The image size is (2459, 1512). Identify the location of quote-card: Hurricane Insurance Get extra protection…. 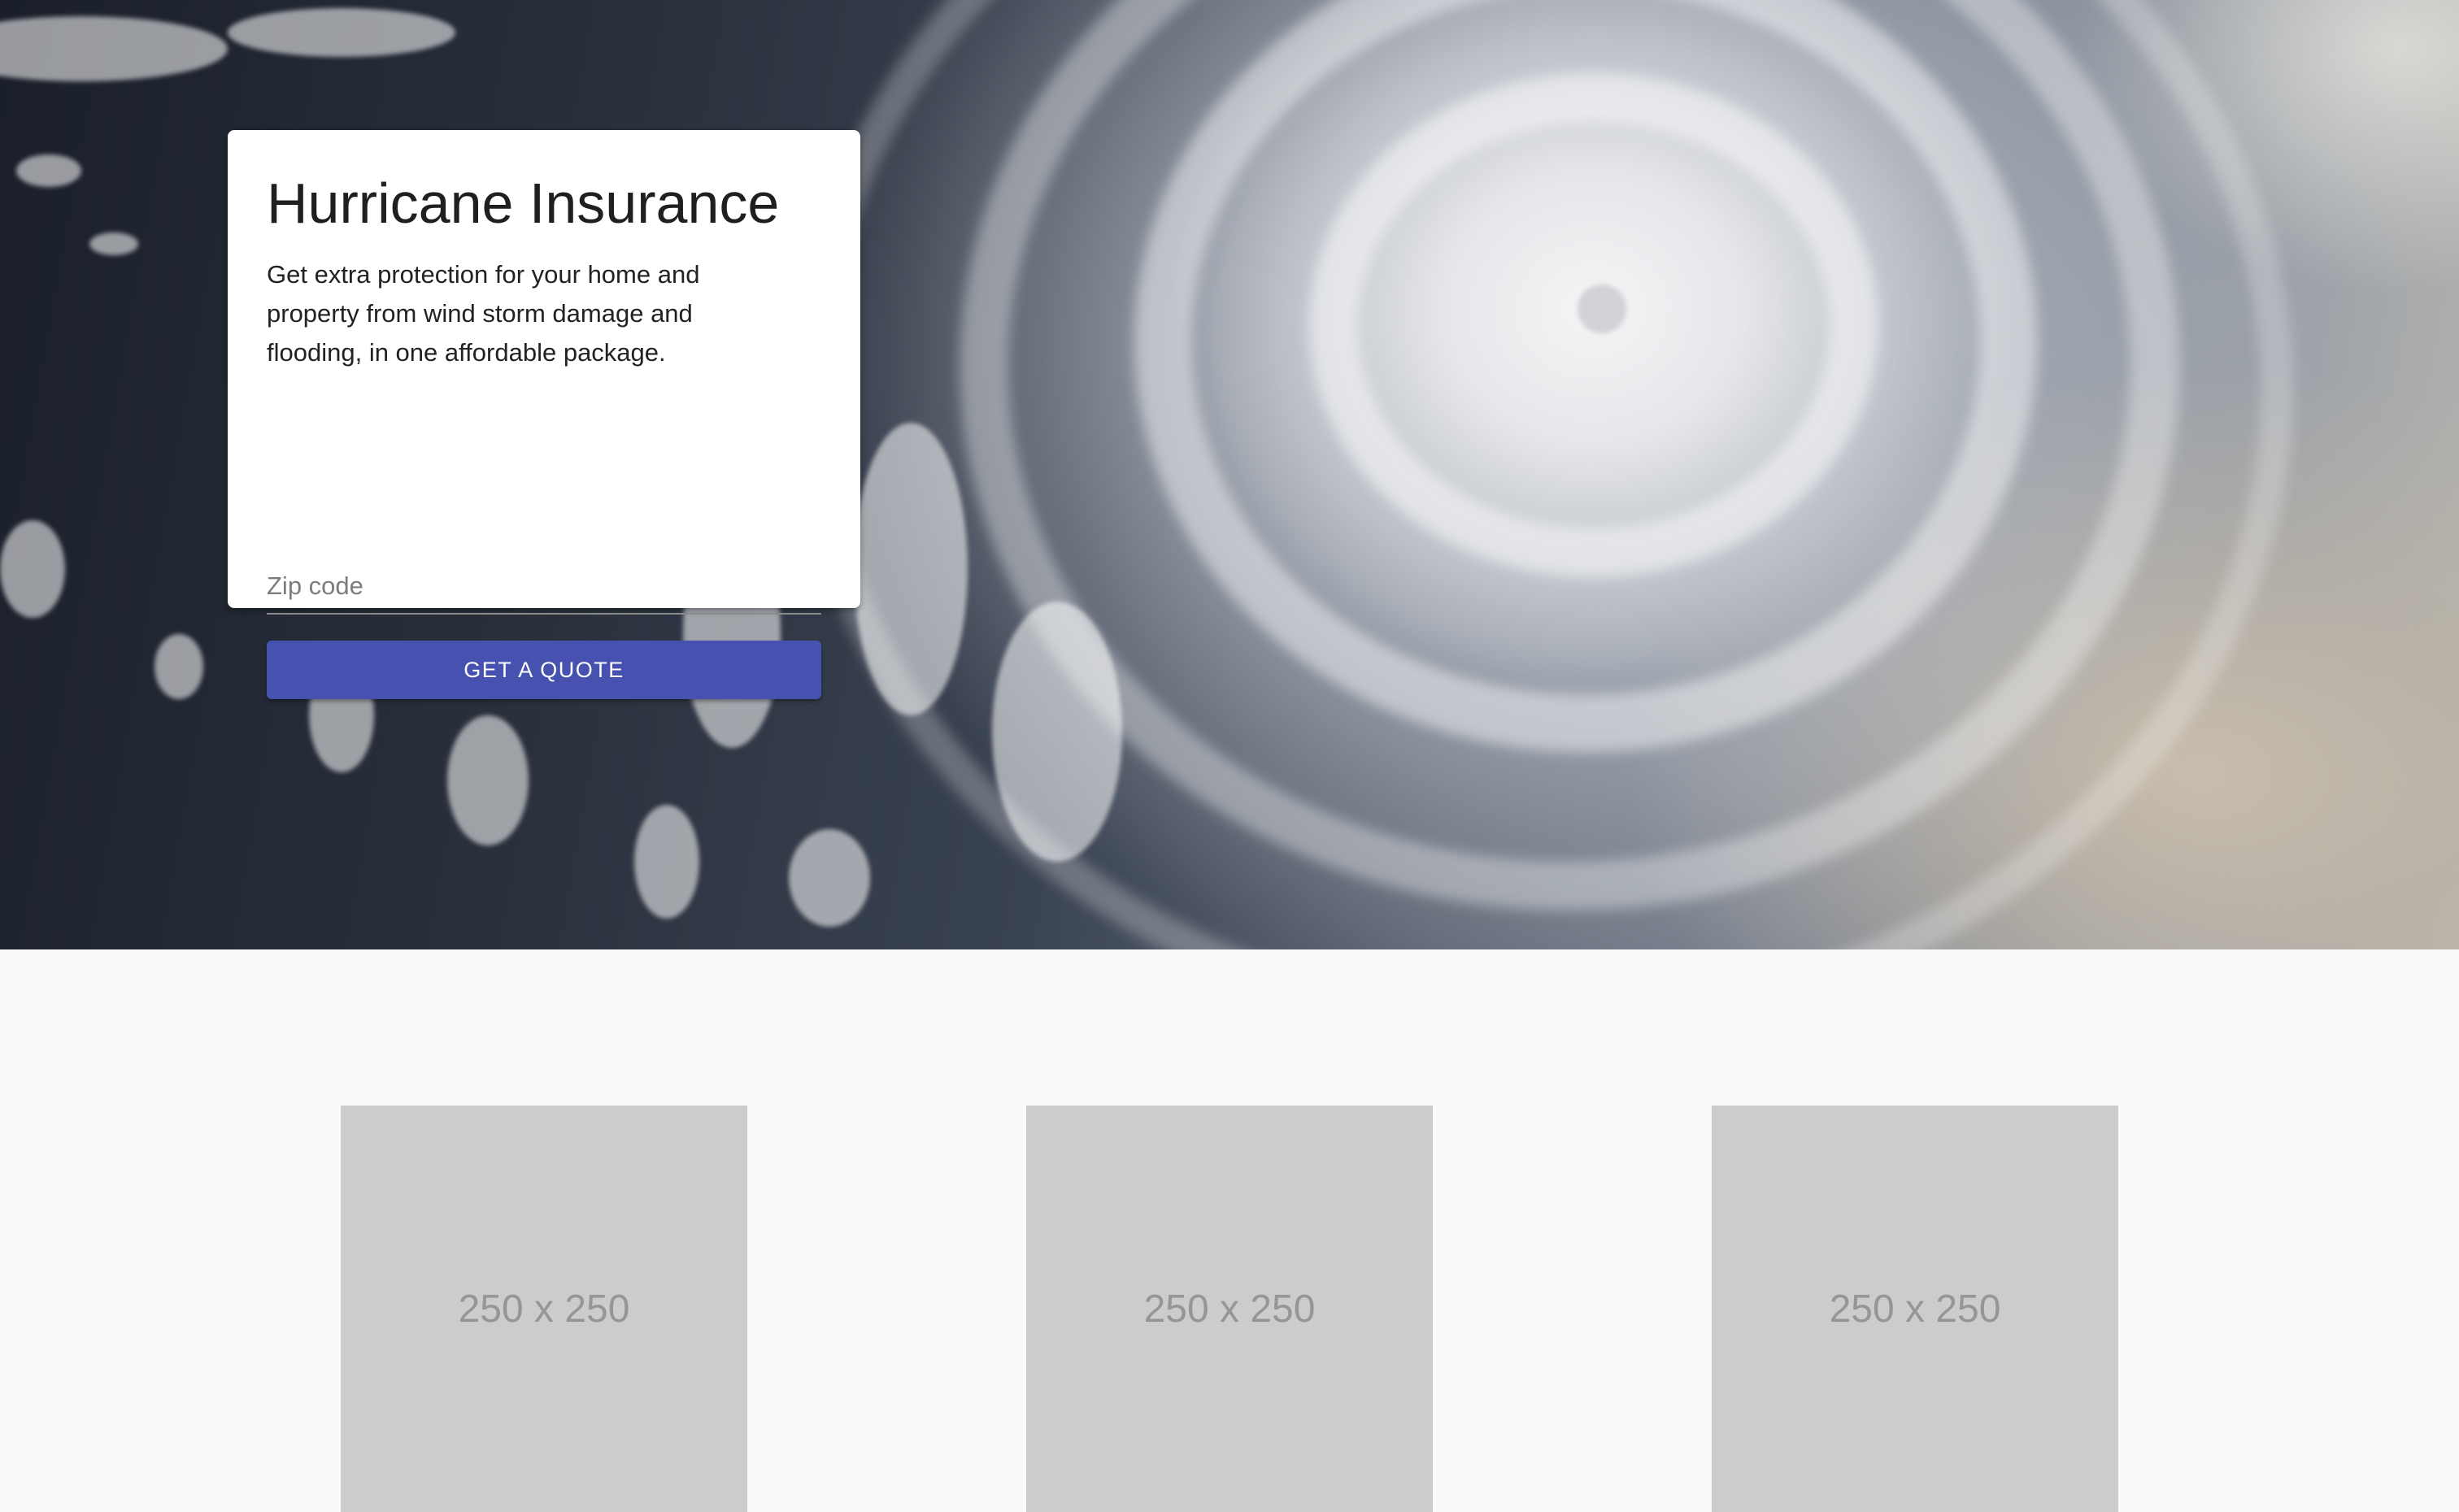
(544, 414).